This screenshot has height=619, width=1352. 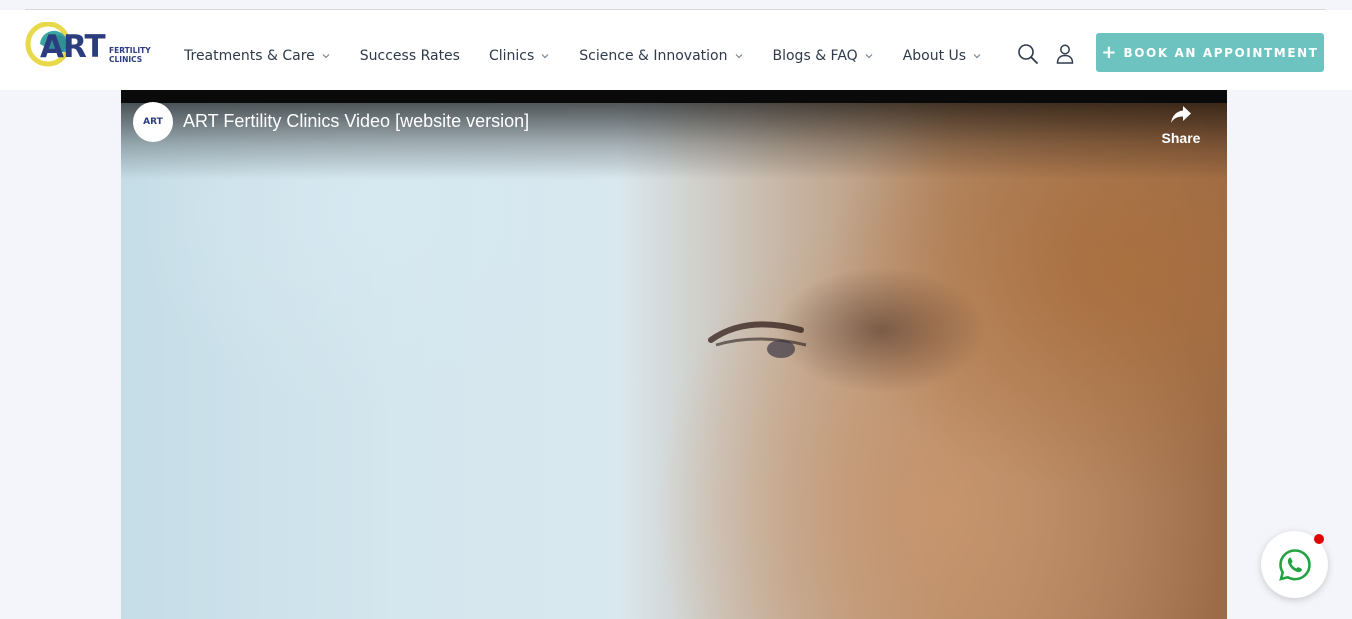 I want to click on nav-label: Success Rates, so click(x=409, y=56).